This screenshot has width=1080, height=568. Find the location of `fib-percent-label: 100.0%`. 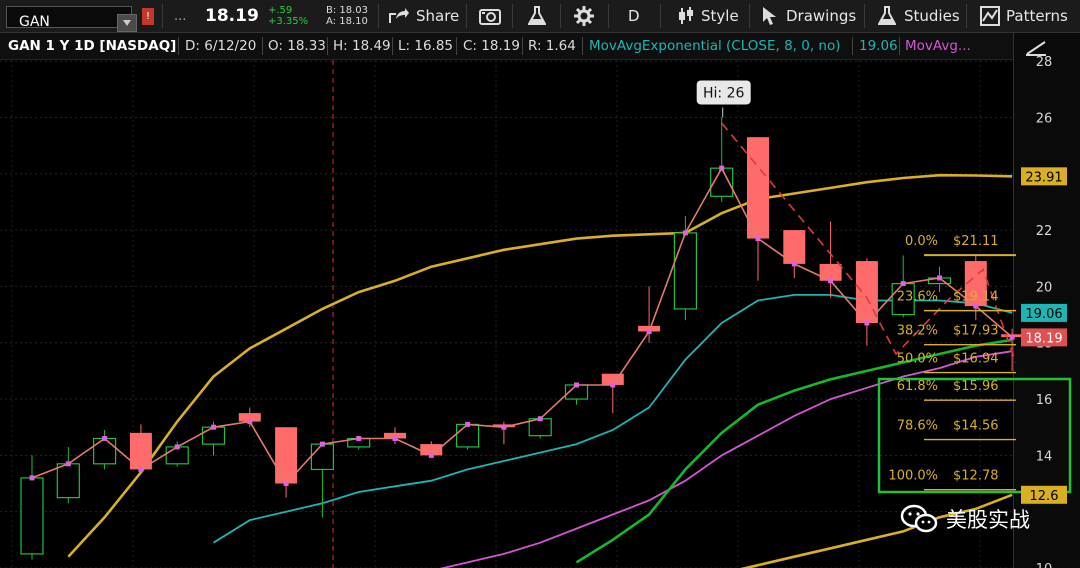

fib-percent-label: 100.0% is located at coordinates (913, 476).